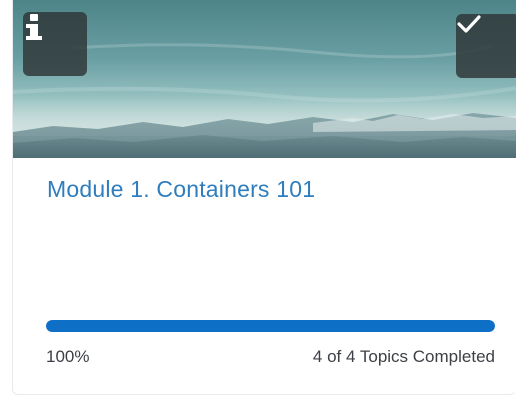 This screenshot has height=406, width=516. What do you see at coordinates (486, 46) in the screenshot?
I see `complete-button` at bounding box center [486, 46].